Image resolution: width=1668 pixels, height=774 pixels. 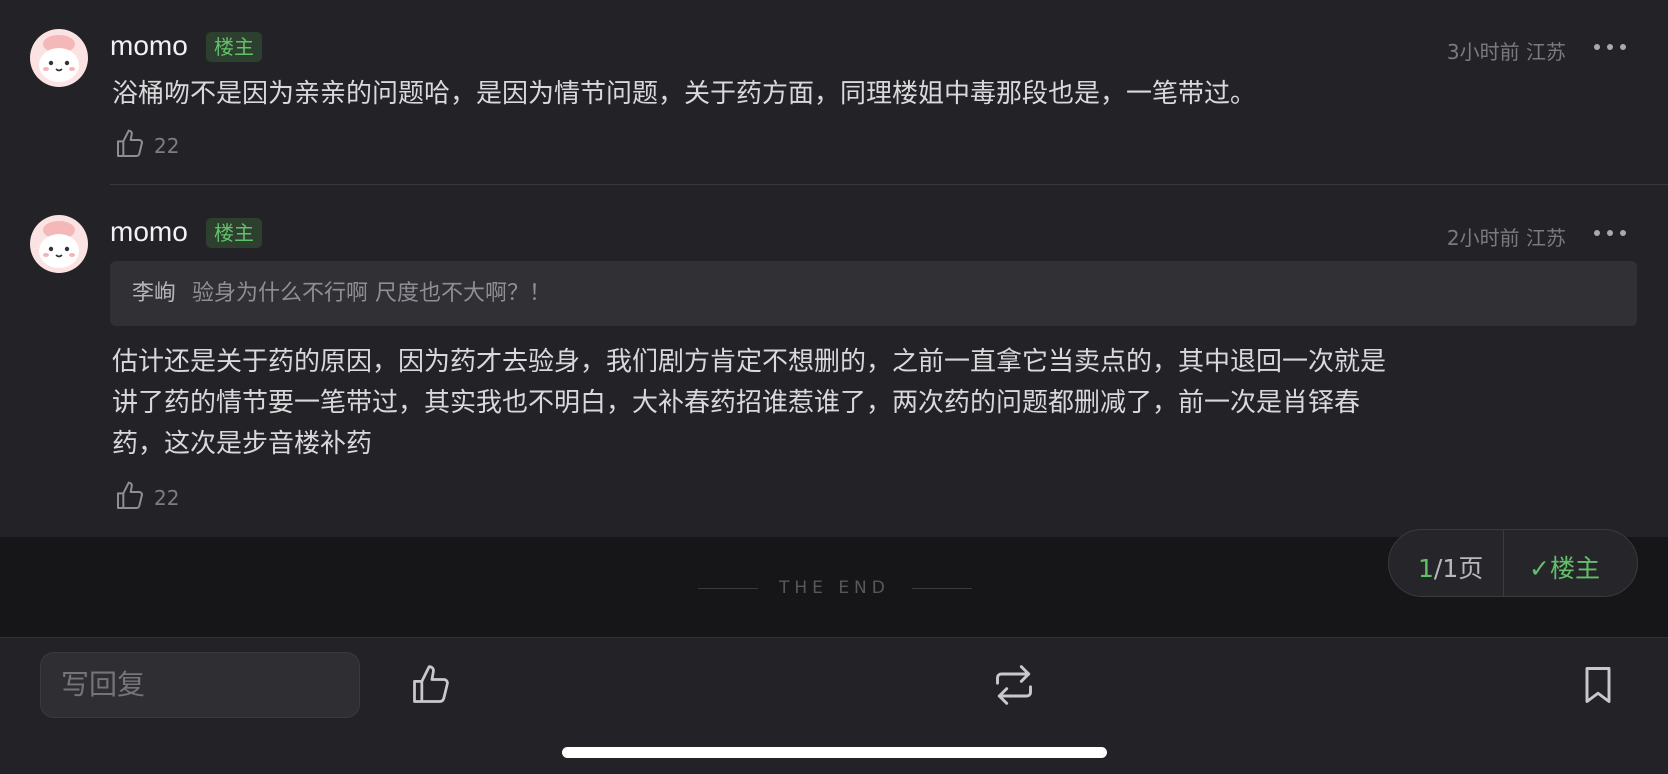 What do you see at coordinates (1458, 568) in the screenshot?
I see `total-pages: /1页` at bounding box center [1458, 568].